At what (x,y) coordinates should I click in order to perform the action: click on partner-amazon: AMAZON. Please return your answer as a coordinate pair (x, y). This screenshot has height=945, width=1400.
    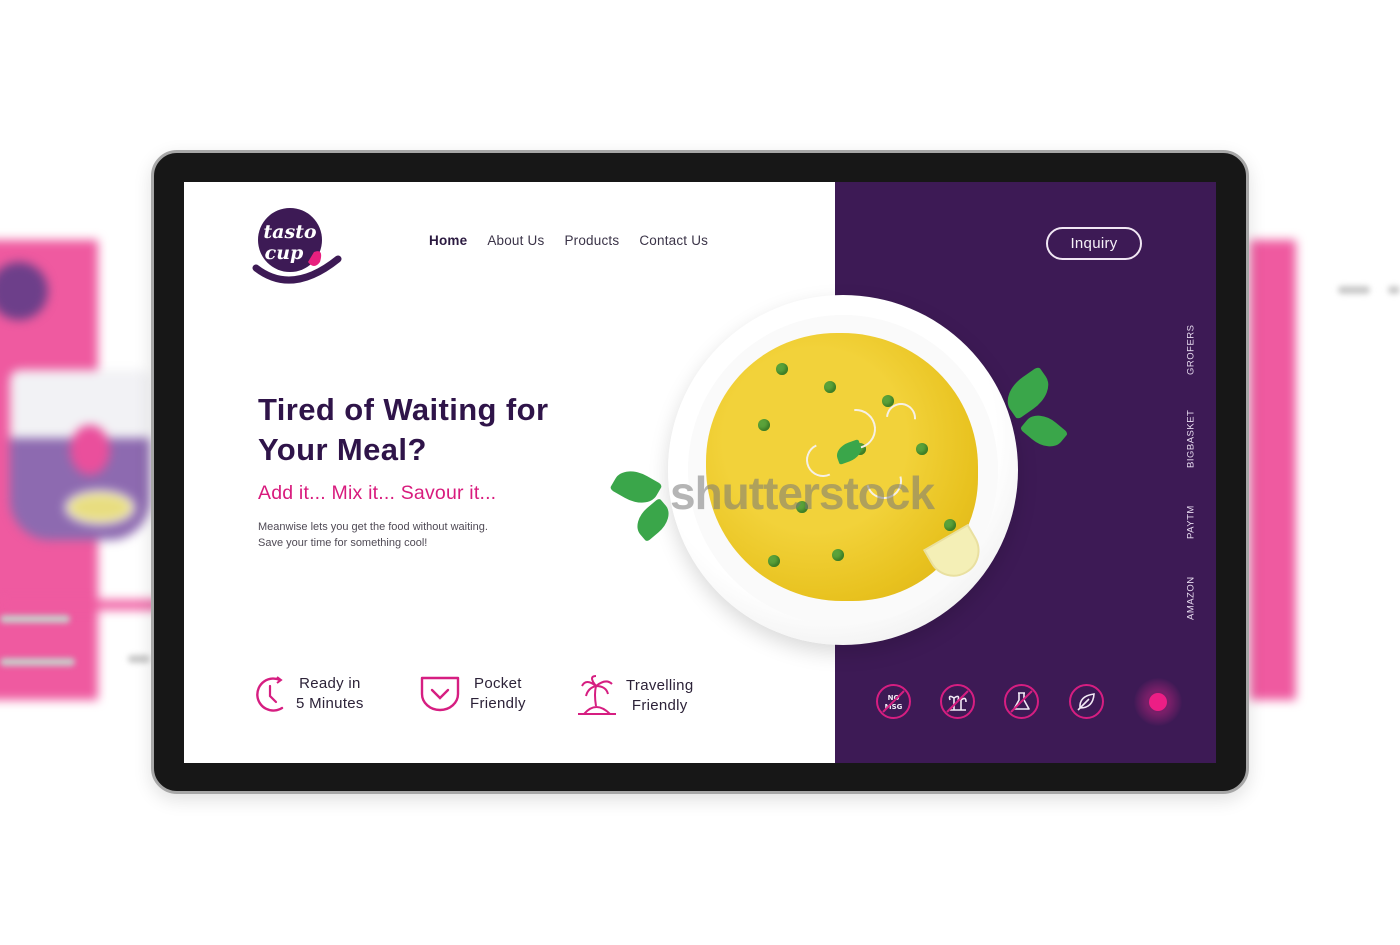
    Looking at the image, I should click on (1191, 598).